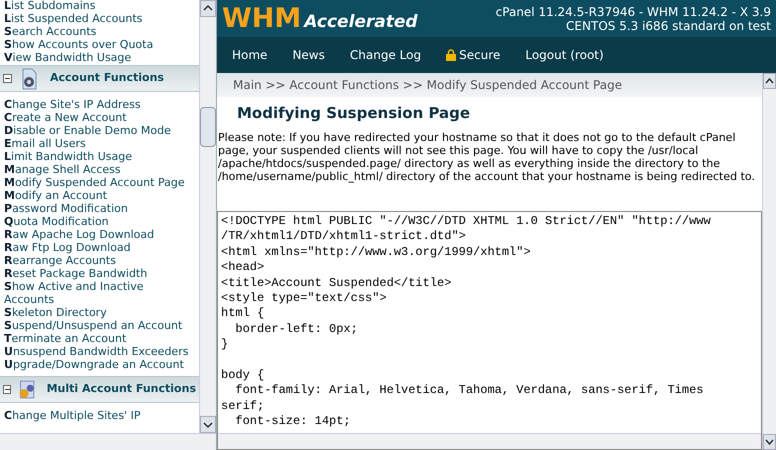 Image resolution: width=776 pixels, height=450 pixels. Describe the element at coordinates (99, 44) in the screenshot. I see `sidebar-link: Show Accounts over Quota` at that location.